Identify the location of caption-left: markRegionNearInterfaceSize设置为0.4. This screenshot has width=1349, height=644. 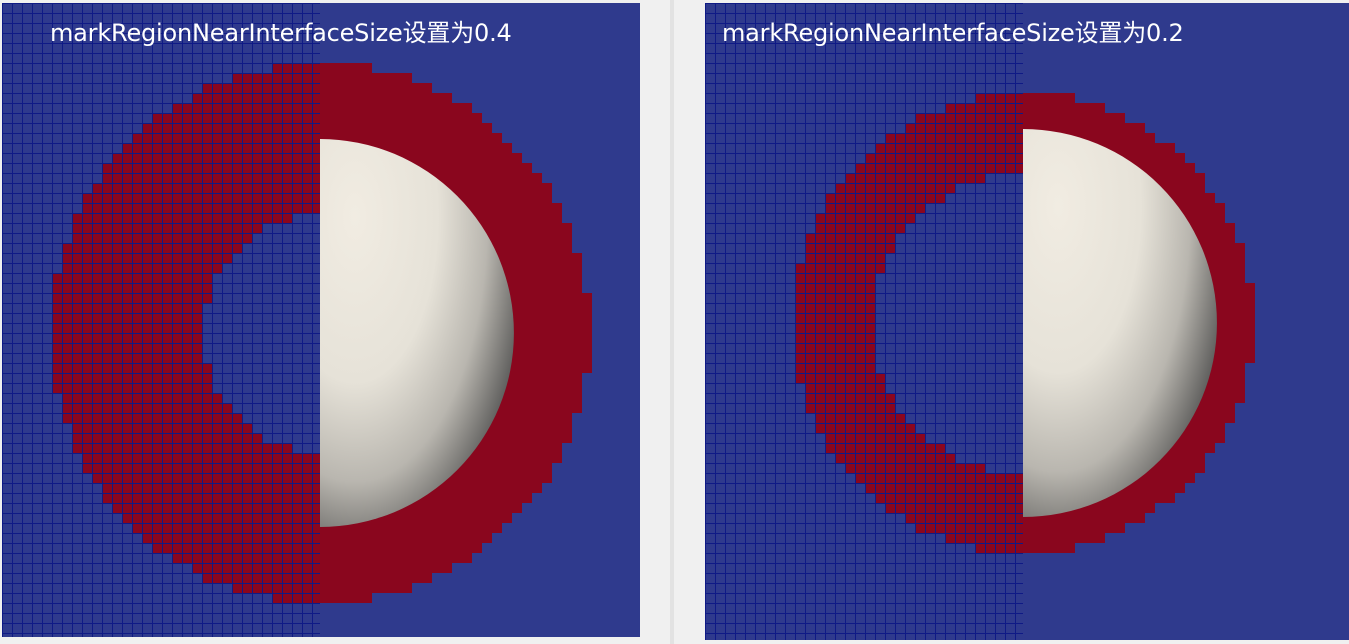
(281, 33).